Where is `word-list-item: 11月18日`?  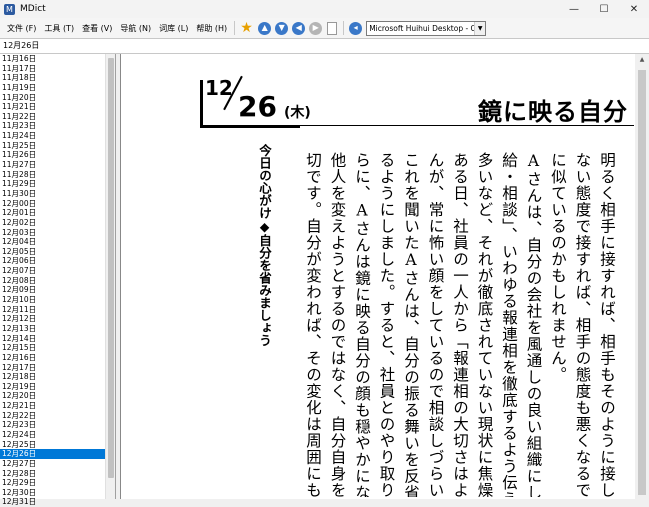 word-list-item: 11月18日 is located at coordinates (52, 78).